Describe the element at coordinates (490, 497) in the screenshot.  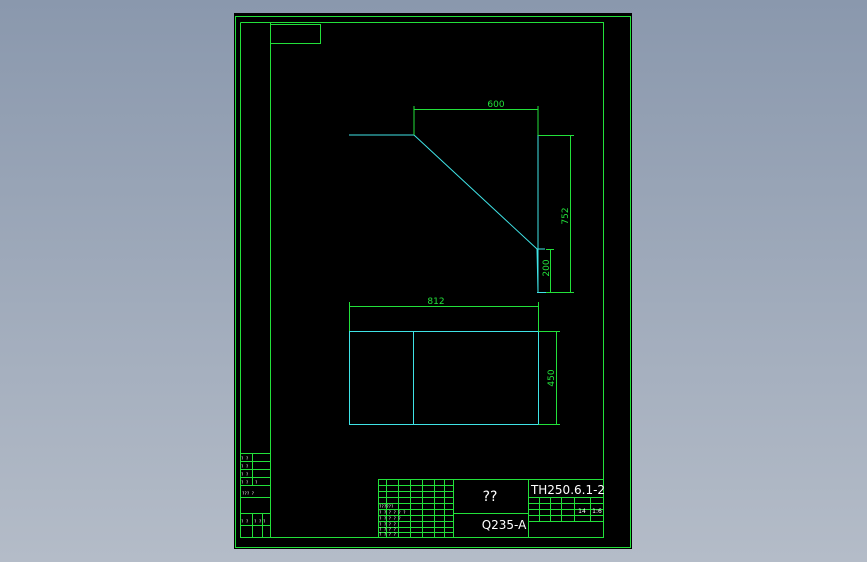
I see `part-name: ??` at that location.